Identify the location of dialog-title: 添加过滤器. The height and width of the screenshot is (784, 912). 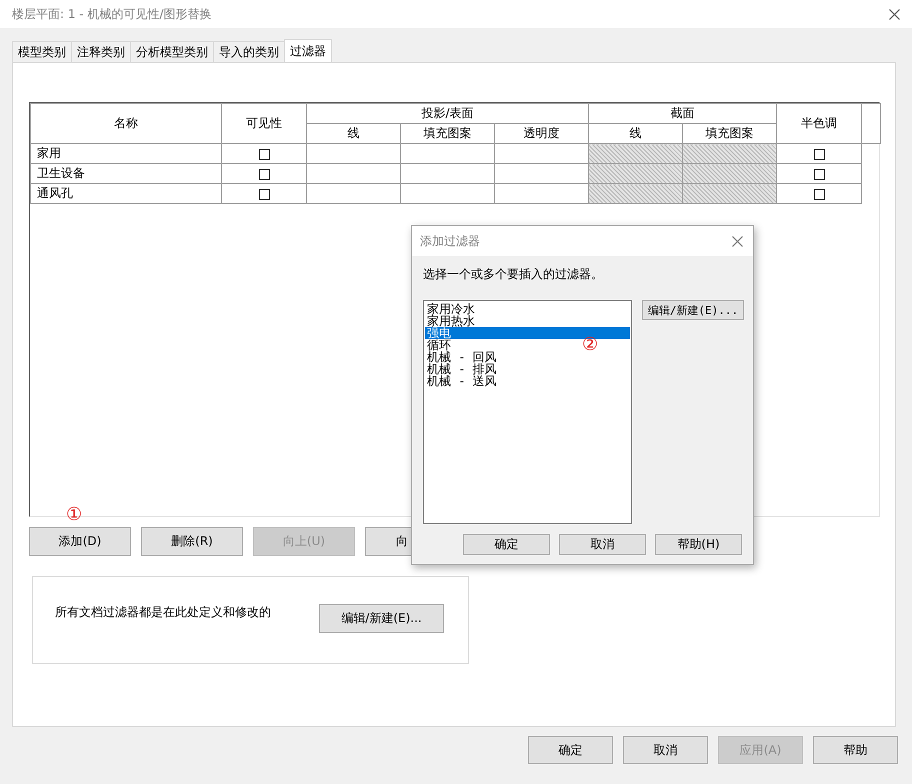
(450, 241).